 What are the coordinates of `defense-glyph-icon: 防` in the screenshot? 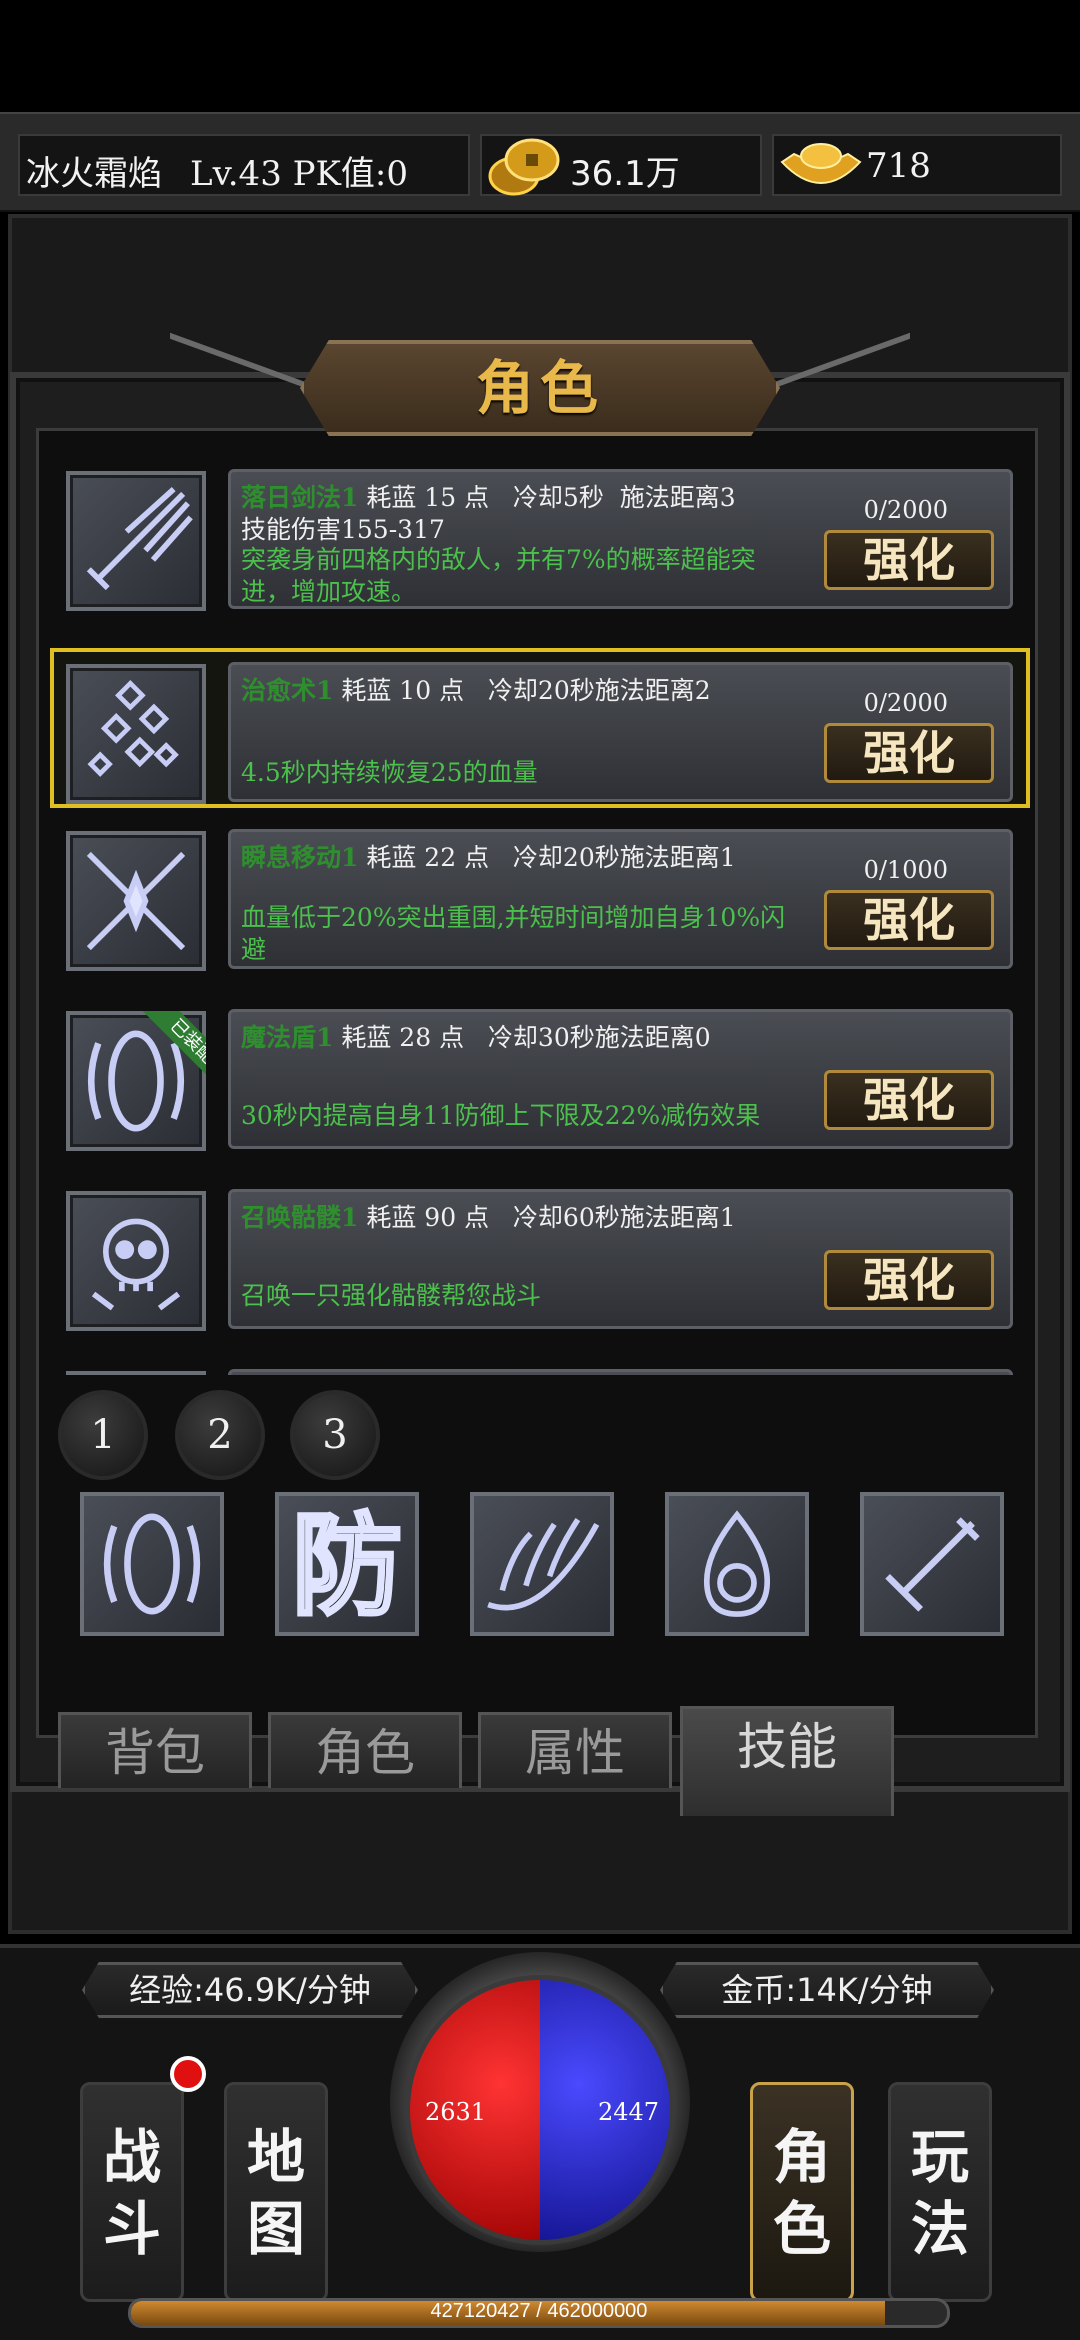 It's located at (347, 1566).